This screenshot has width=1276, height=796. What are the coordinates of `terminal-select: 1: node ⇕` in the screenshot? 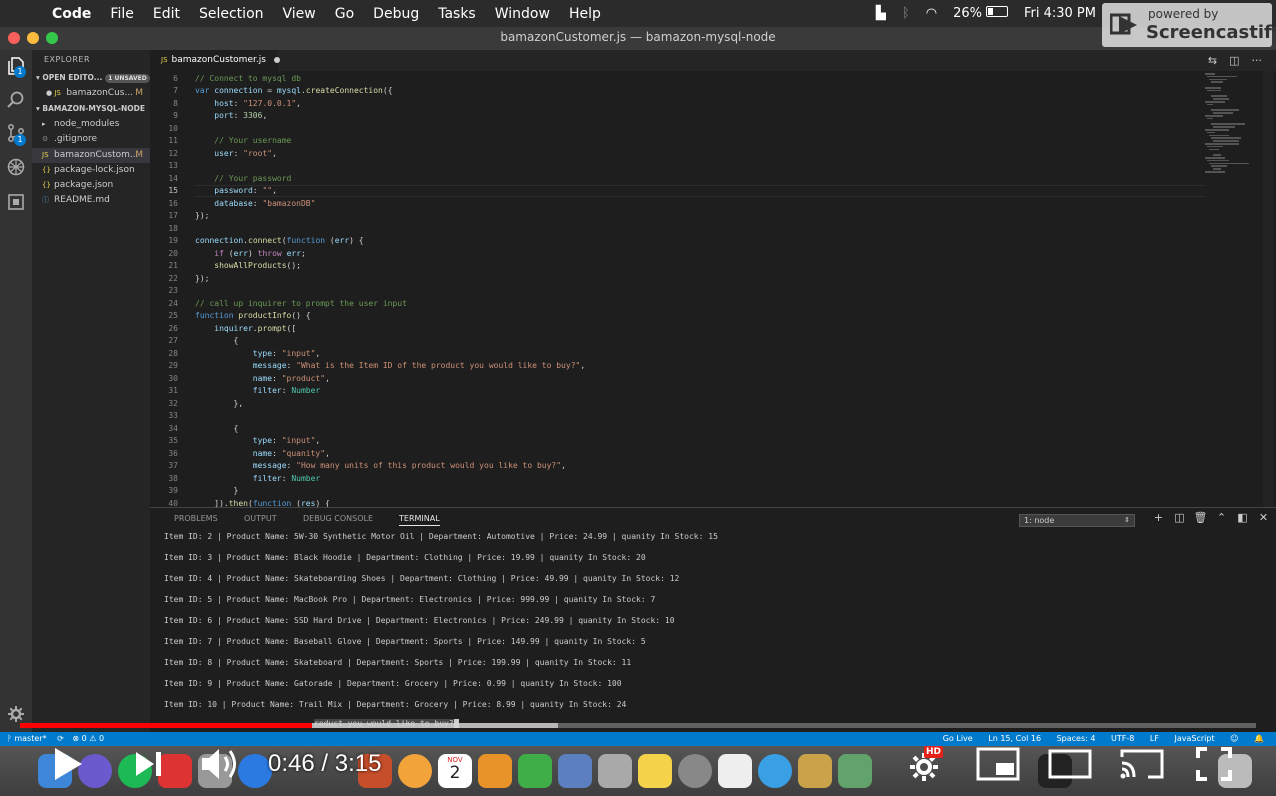 It's located at (1077, 520).